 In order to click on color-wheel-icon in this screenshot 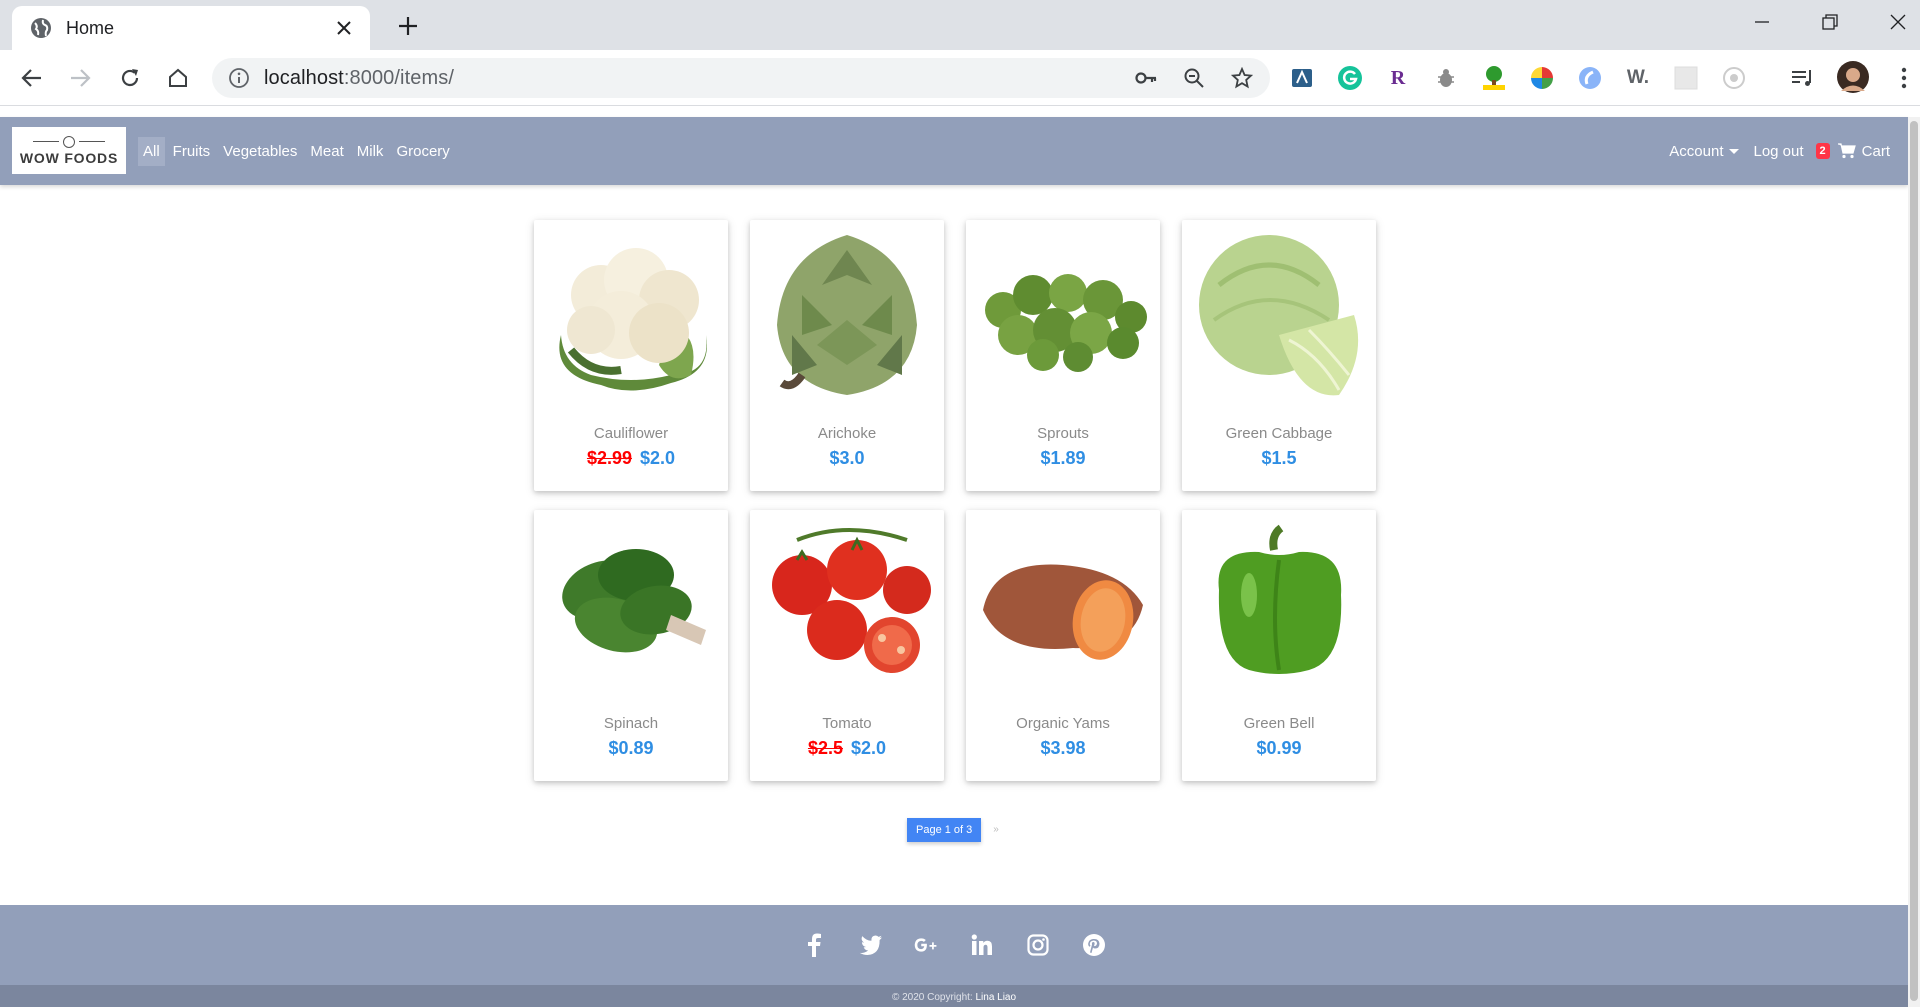, I will do `click(1542, 78)`.